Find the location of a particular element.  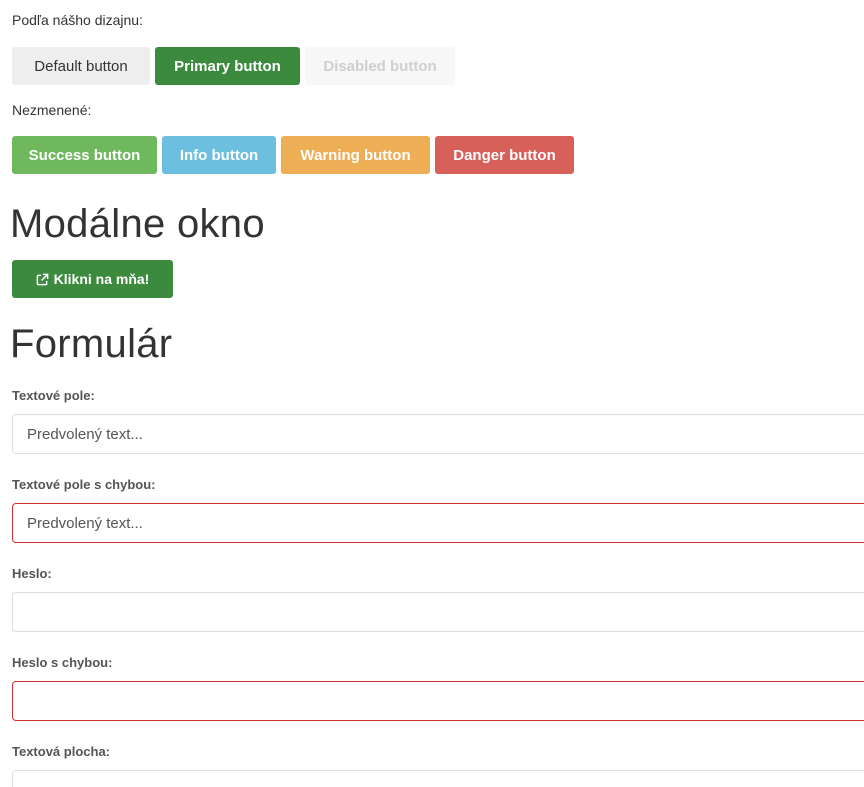

default-button: Default button is located at coordinates (81, 66).